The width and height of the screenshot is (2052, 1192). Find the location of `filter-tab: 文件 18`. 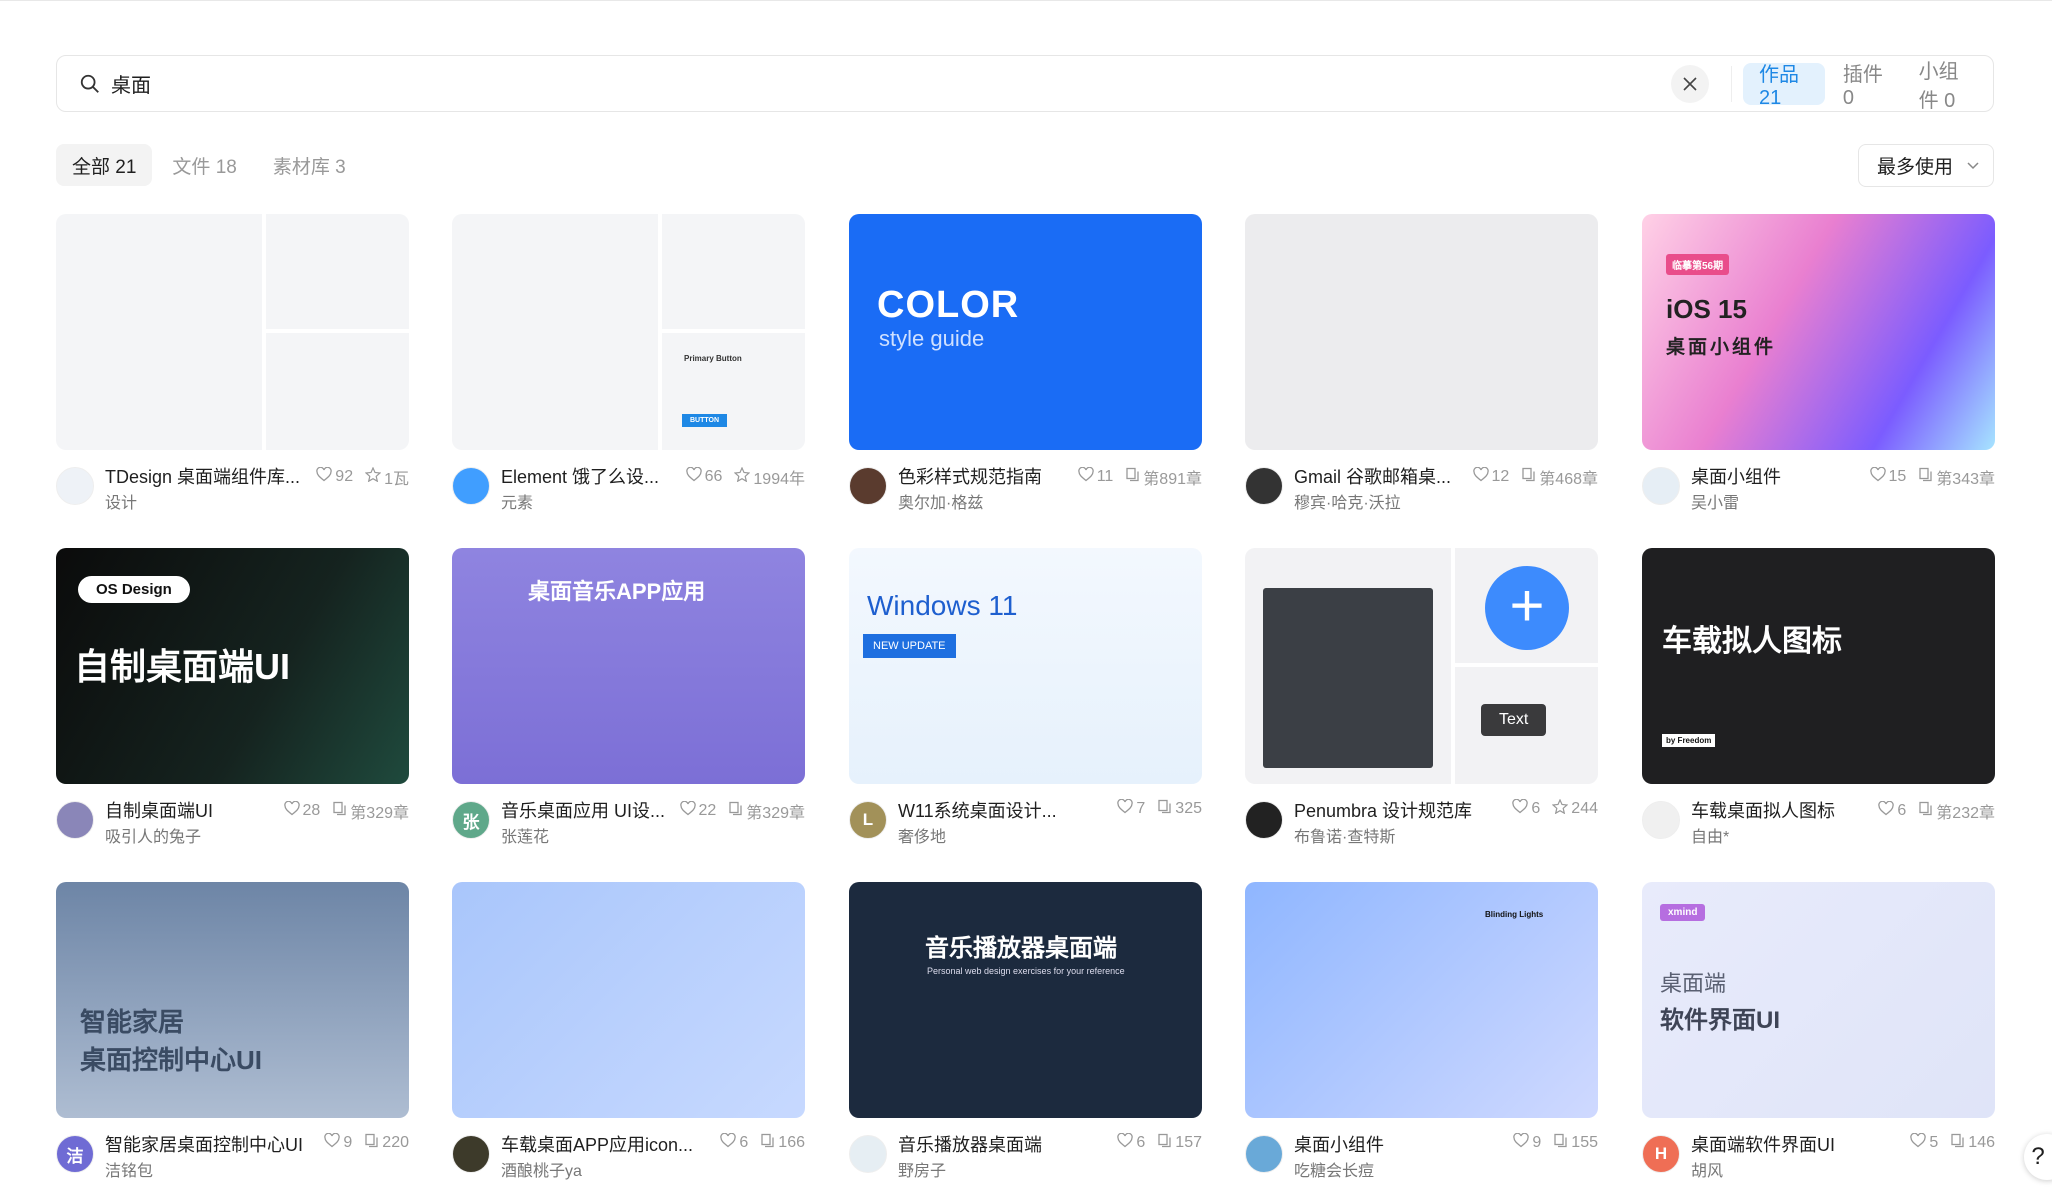

filter-tab: 文件 18 is located at coordinates (204, 165).